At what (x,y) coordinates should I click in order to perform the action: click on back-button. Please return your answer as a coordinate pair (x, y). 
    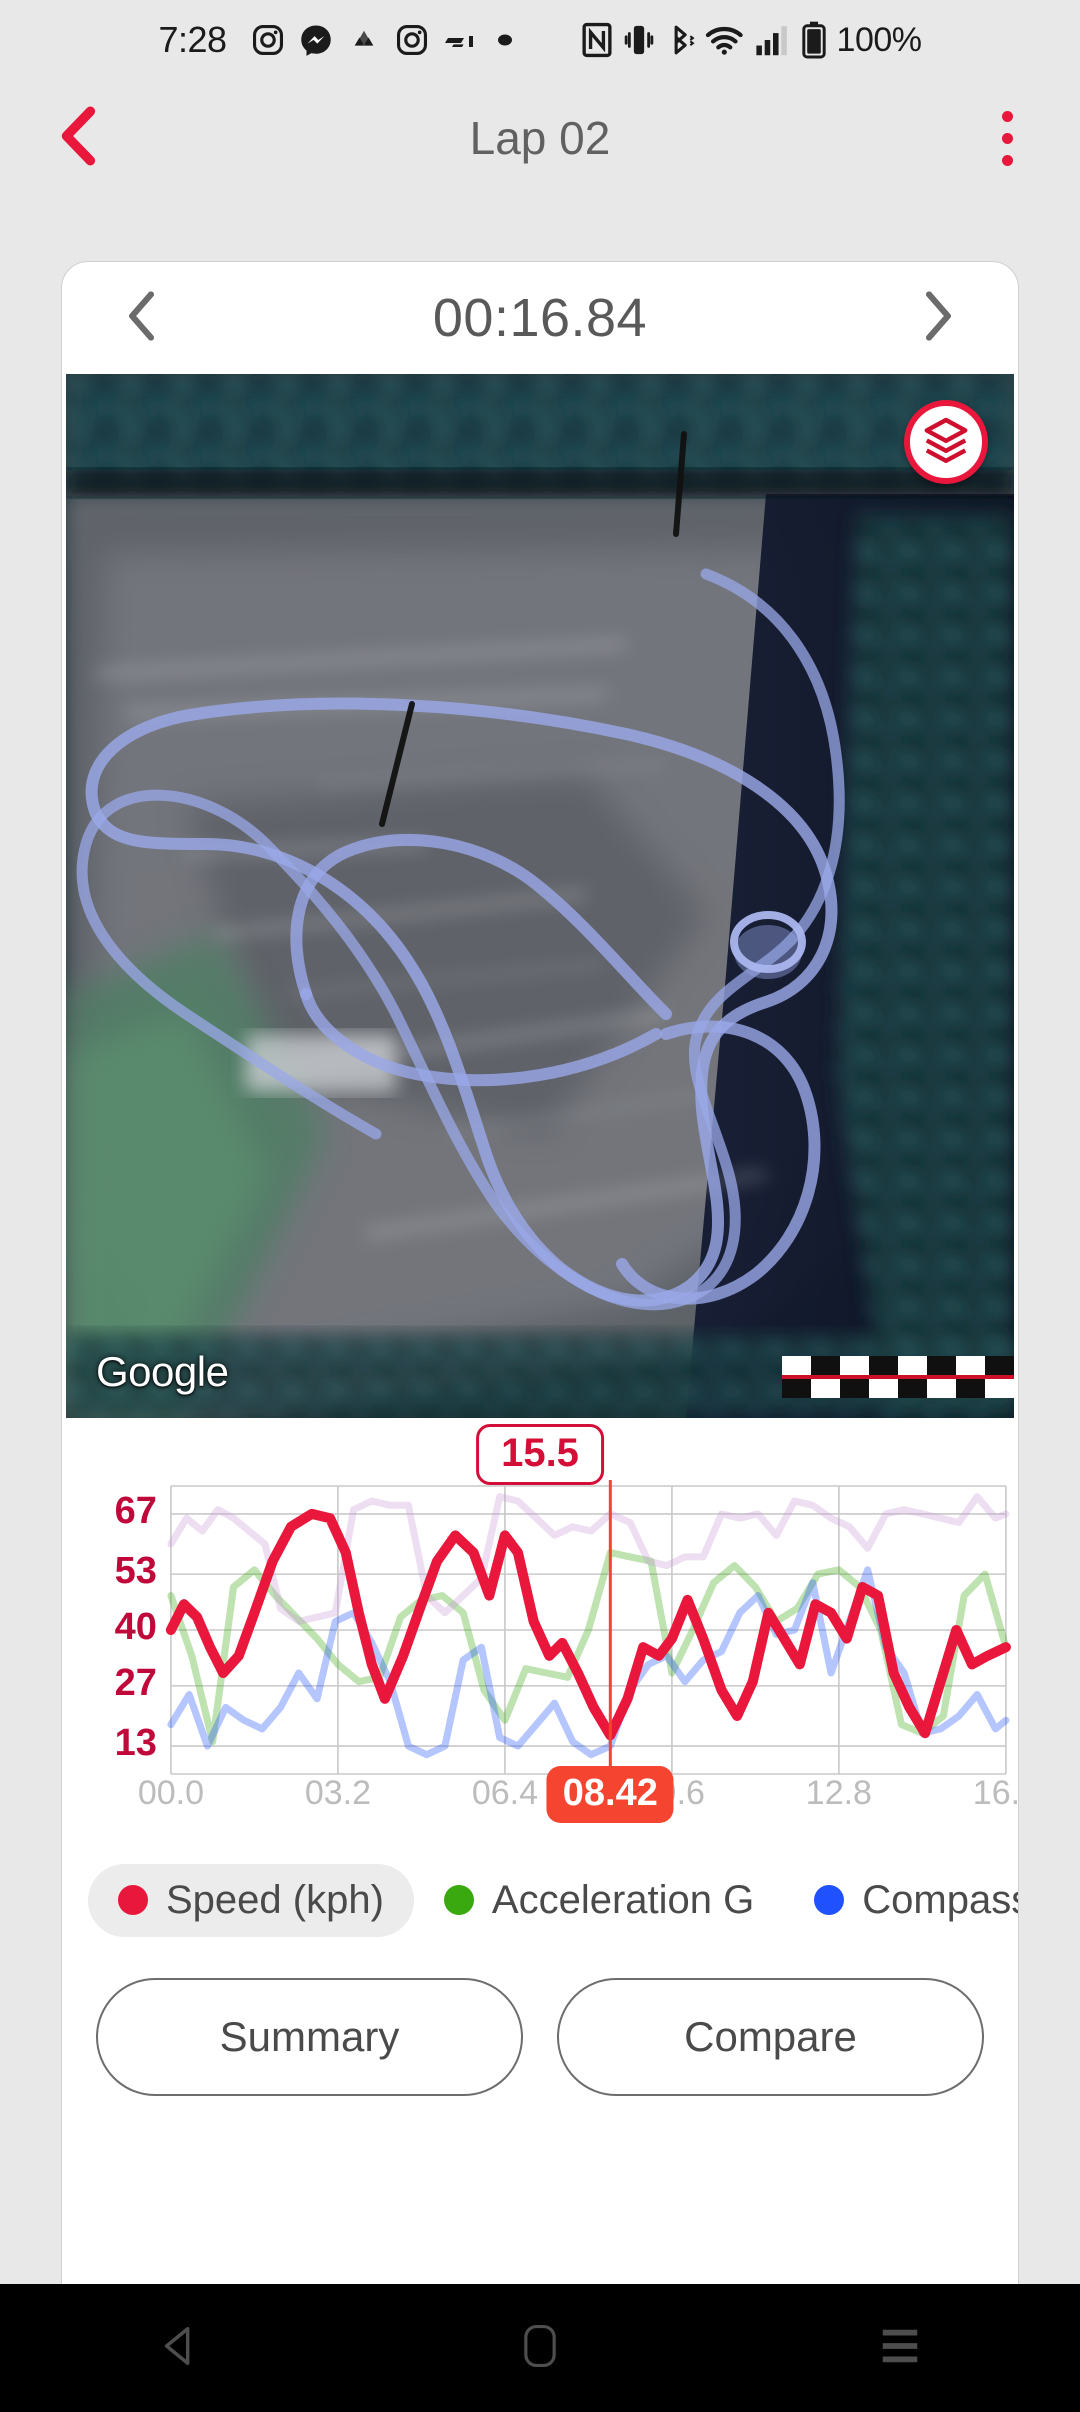
    Looking at the image, I should click on (78, 138).